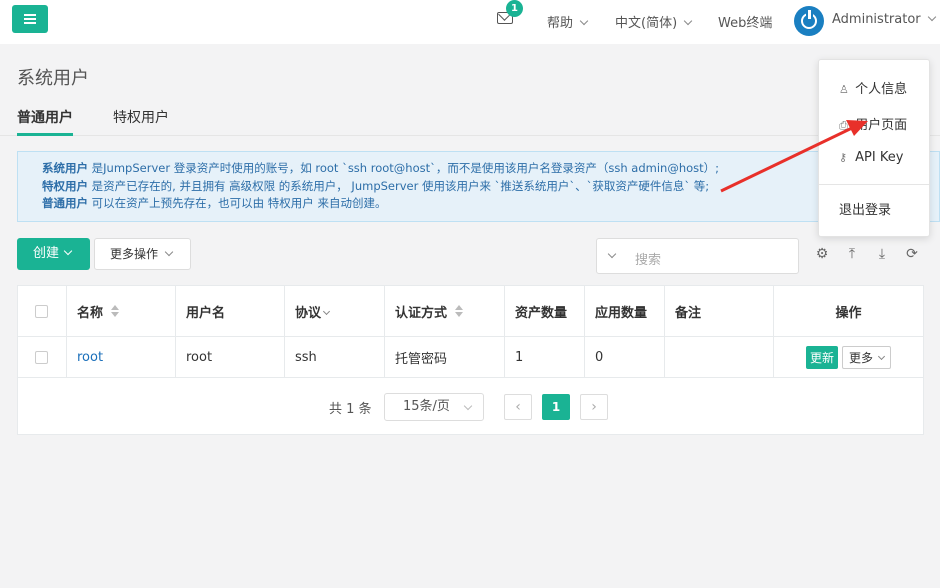 The width and height of the screenshot is (940, 588). I want to click on key-icon: ⚷, so click(843, 157).